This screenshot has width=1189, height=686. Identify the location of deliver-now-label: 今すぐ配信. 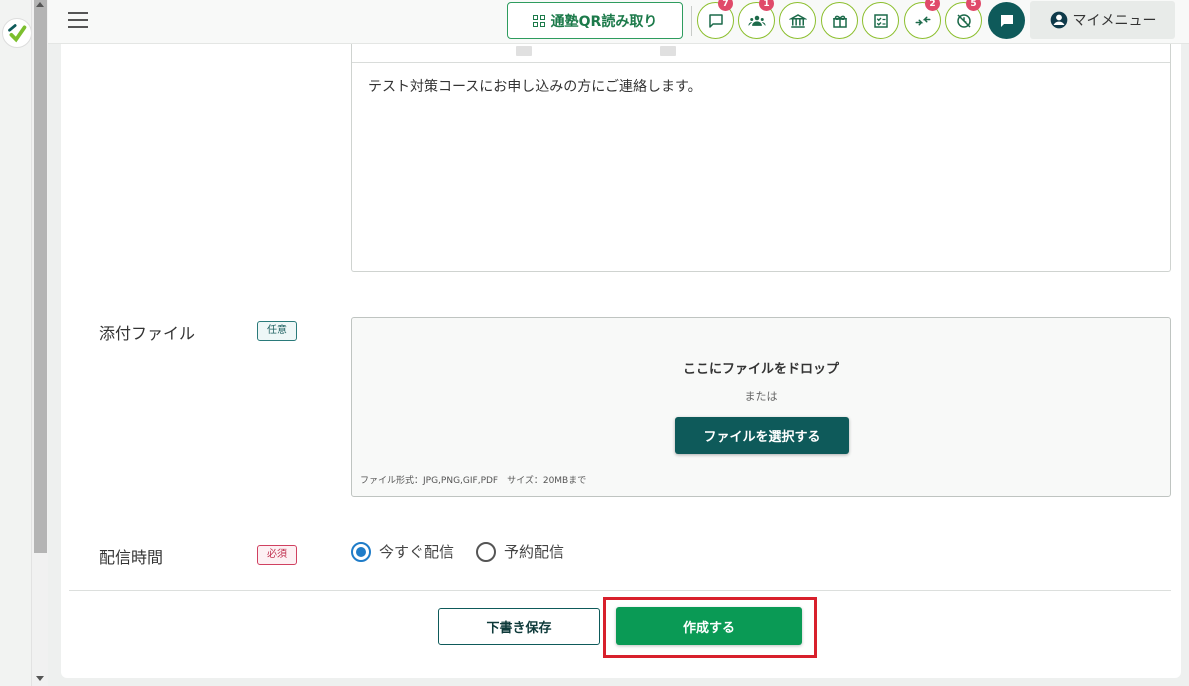
(416, 551).